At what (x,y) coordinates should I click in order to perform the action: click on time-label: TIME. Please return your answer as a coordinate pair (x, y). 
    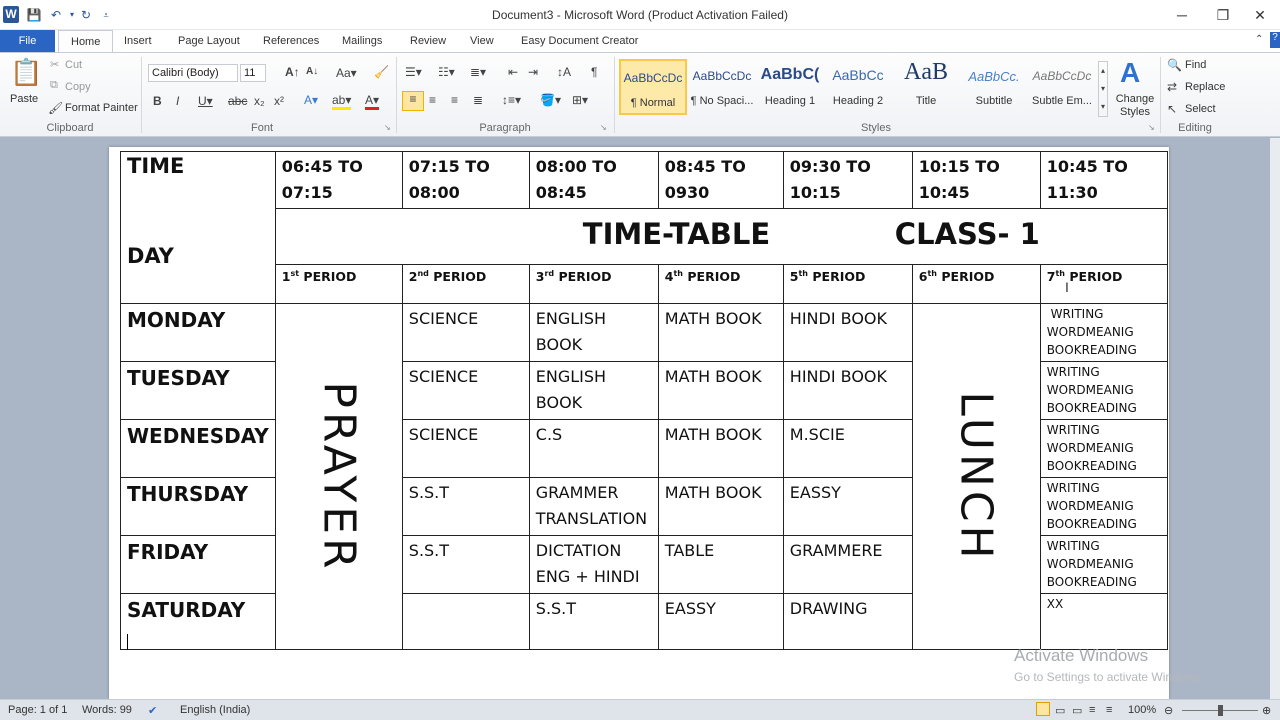
    Looking at the image, I should click on (156, 166).